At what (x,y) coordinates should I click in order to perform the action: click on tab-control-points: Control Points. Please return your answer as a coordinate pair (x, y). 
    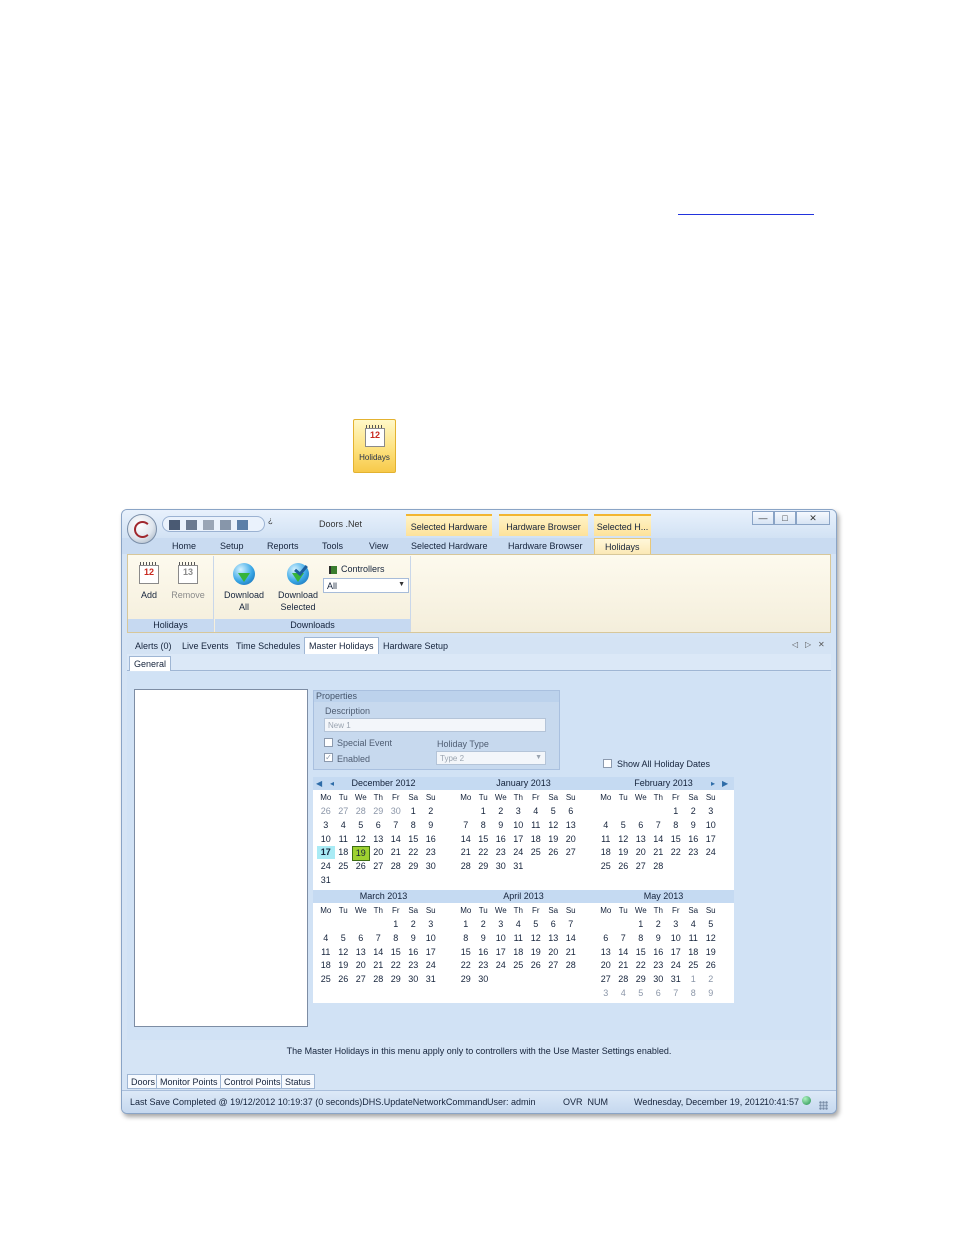
    Looking at the image, I should click on (252, 1081).